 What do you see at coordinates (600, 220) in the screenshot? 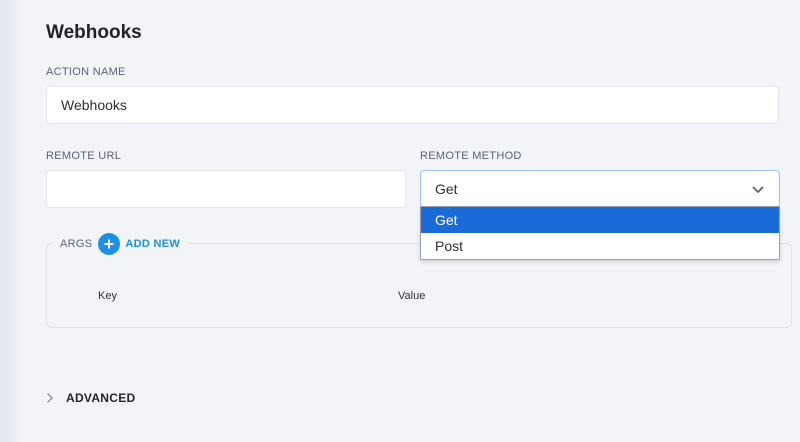
I see `dropdown-option-get: Get` at bounding box center [600, 220].